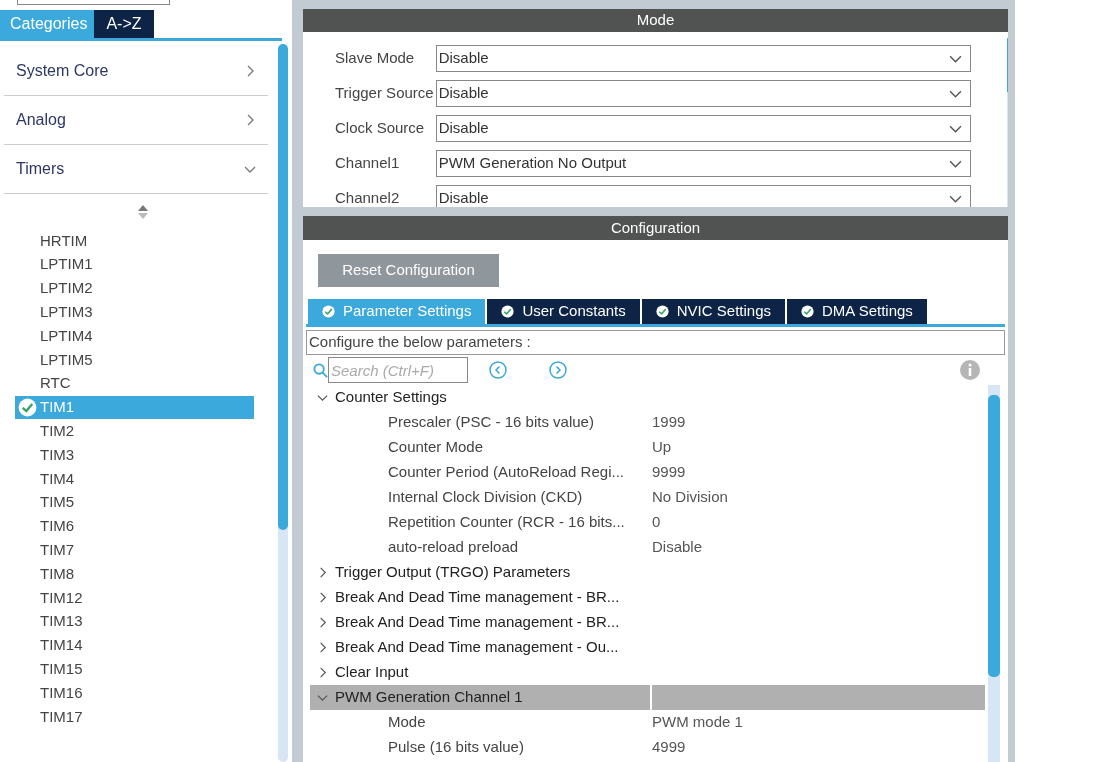 This screenshot has width=1095, height=762. What do you see at coordinates (134, 383) in the screenshot?
I see `timer-list-item: RTC` at bounding box center [134, 383].